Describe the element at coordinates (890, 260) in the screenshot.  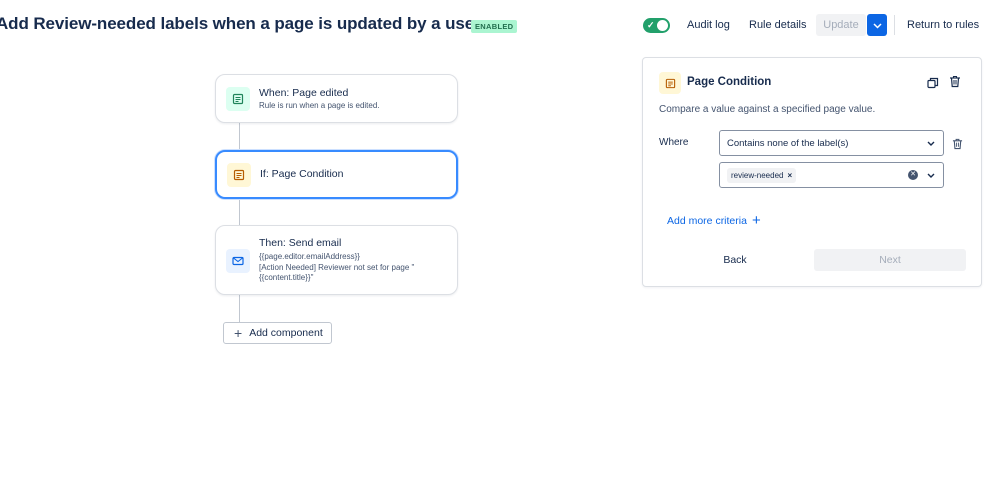
I see `next-button: Next` at that location.